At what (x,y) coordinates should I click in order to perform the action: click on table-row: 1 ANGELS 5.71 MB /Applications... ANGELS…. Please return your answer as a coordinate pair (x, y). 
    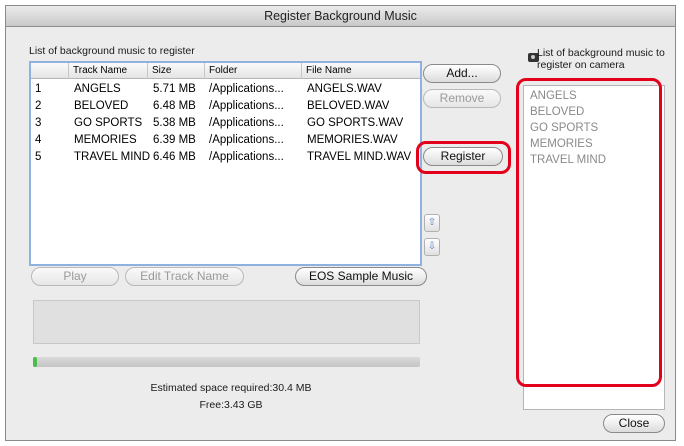
    Looking at the image, I should click on (225, 89).